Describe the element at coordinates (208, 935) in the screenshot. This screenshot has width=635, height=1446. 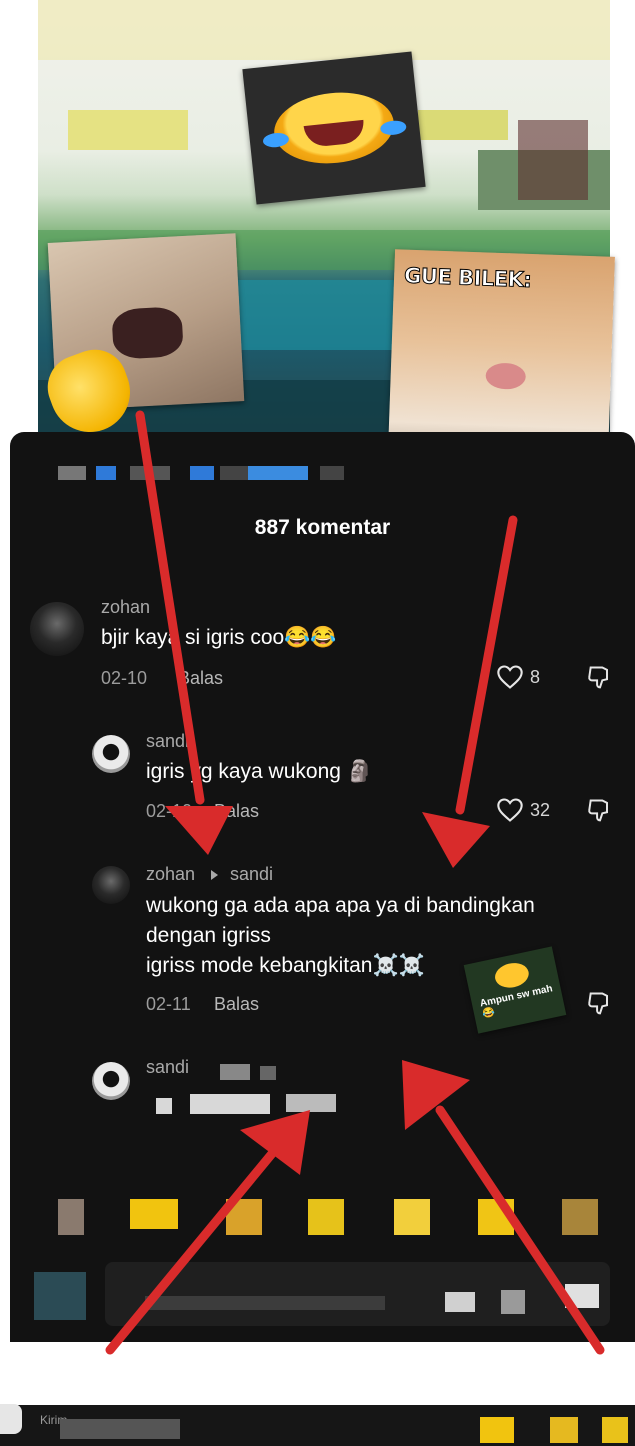
I see `comment-text-line: dengan igriss` at that location.